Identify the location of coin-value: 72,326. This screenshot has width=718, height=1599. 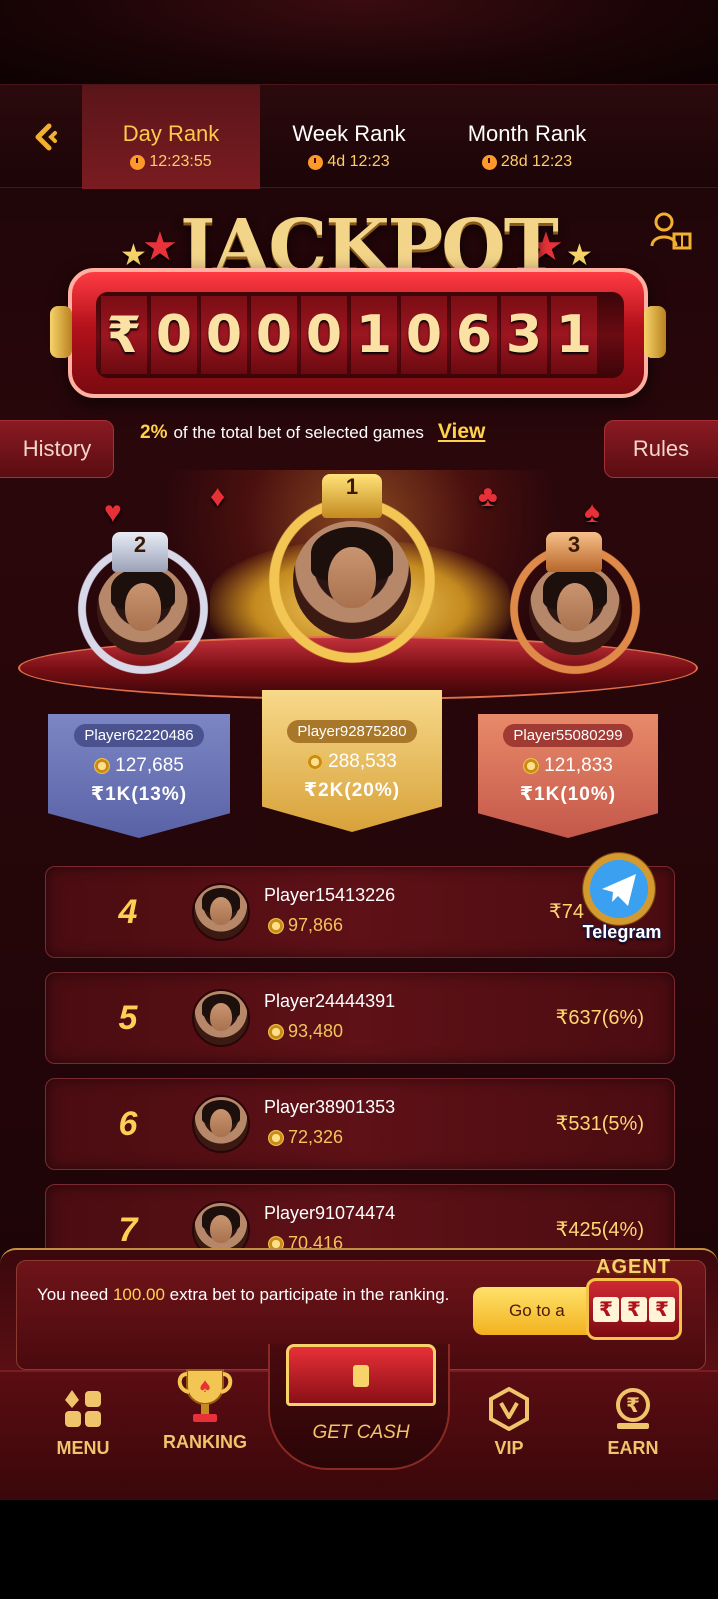
(316, 1137).